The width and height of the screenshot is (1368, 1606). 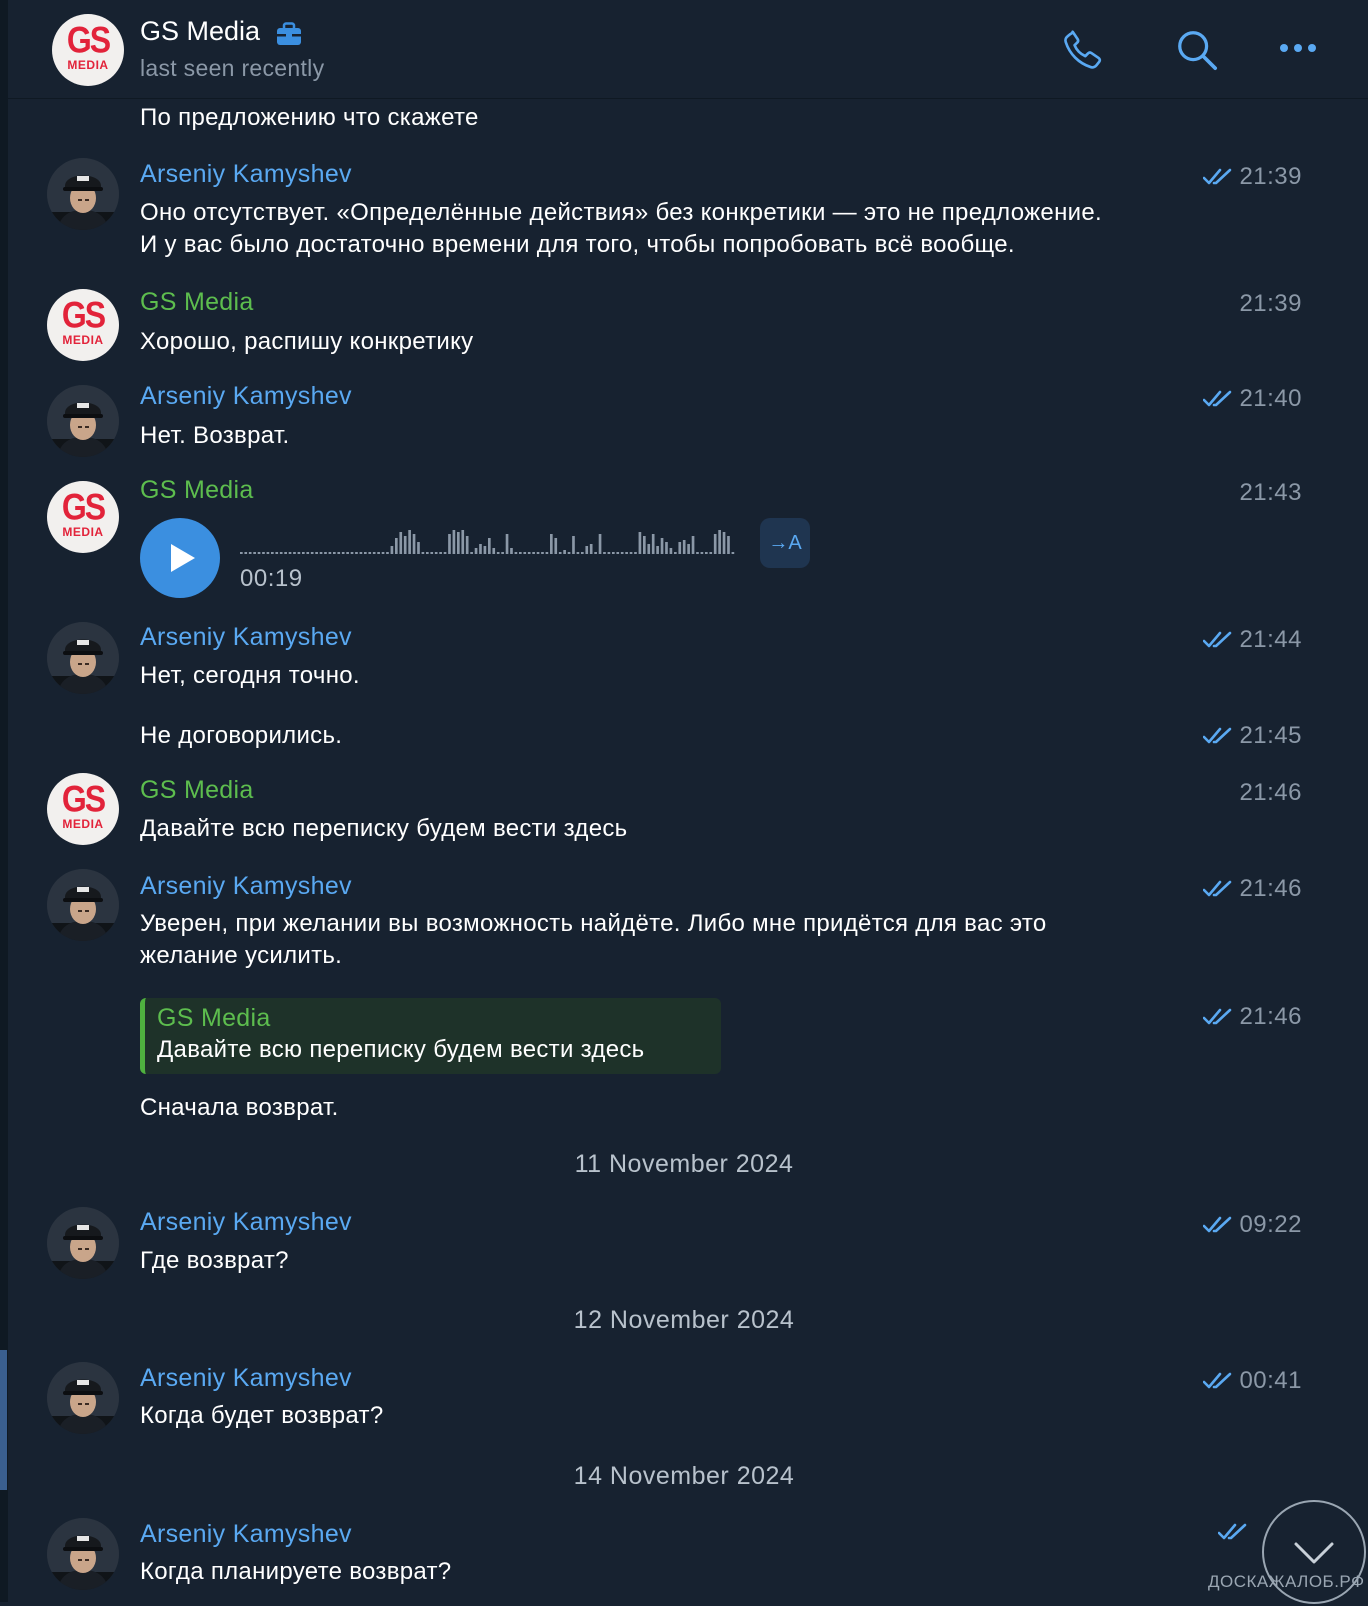 I want to click on voice-waveform, so click(x=488, y=542).